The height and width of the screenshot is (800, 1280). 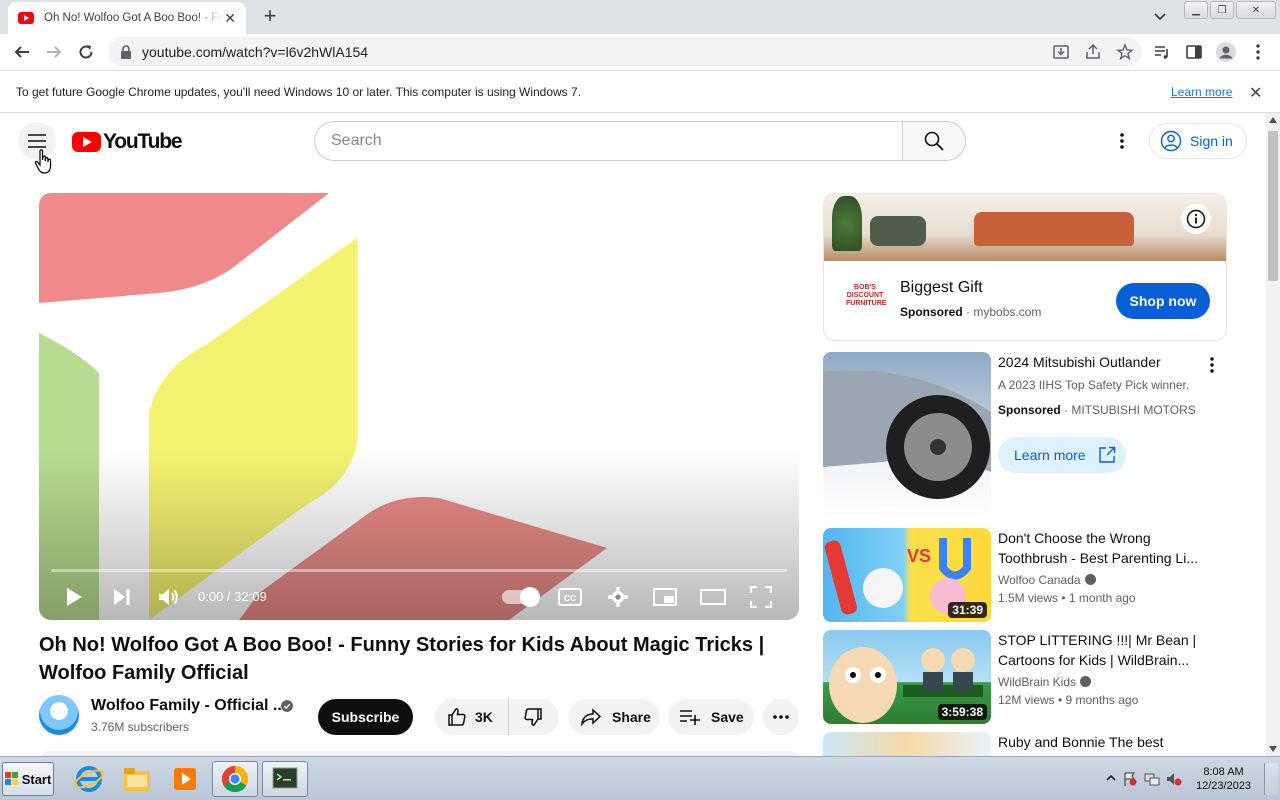 What do you see at coordinates (235, 779) in the screenshot?
I see `taskbar-chrome` at bounding box center [235, 779].